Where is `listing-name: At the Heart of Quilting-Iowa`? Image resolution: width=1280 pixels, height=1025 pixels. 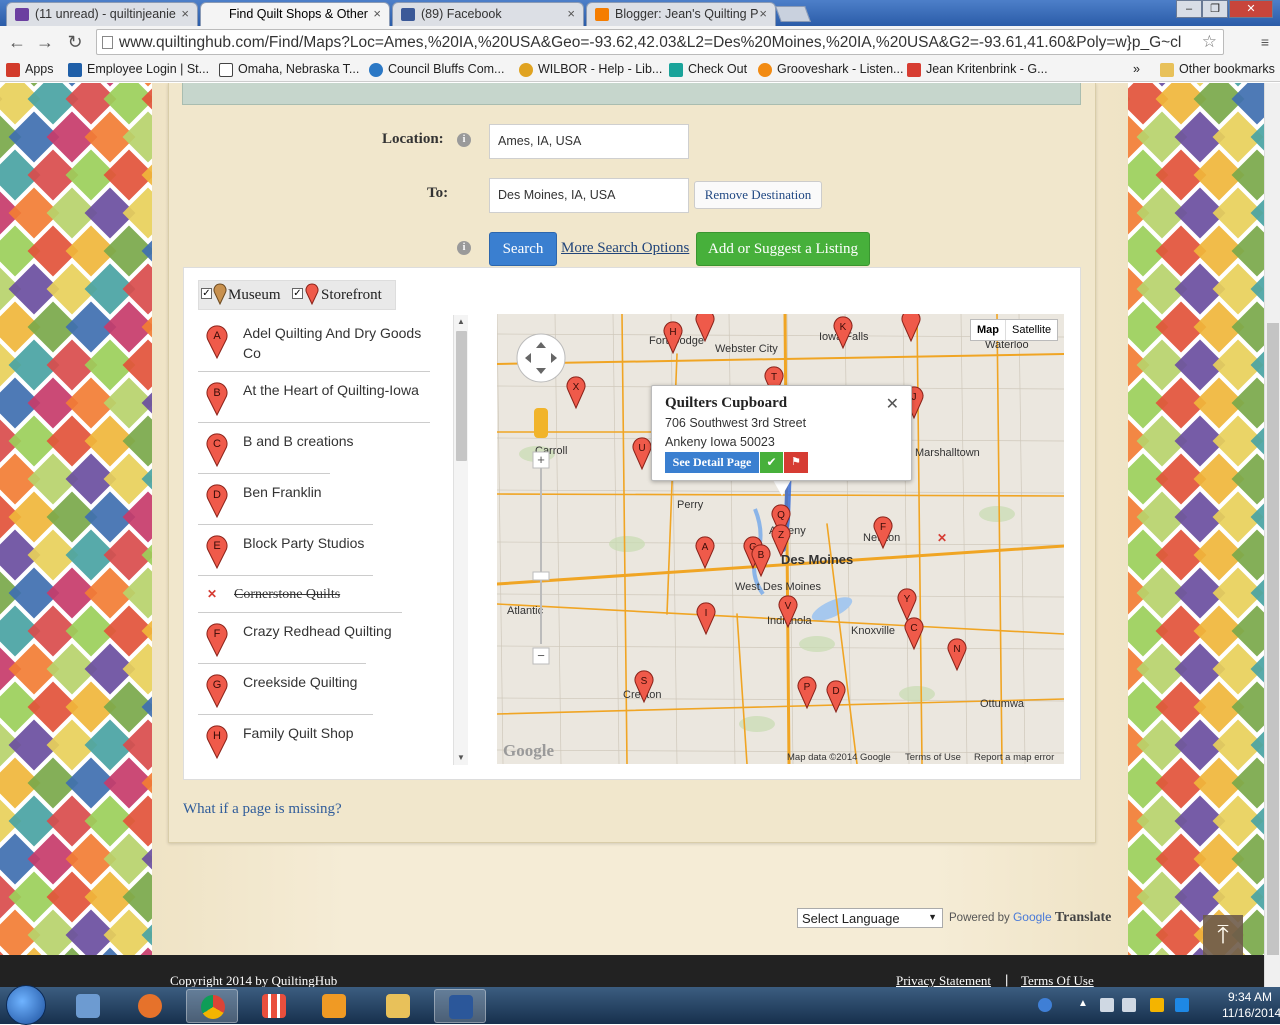
listing-name: At the Heart of Quilting-Iowa is located at coordinates (340, 390).